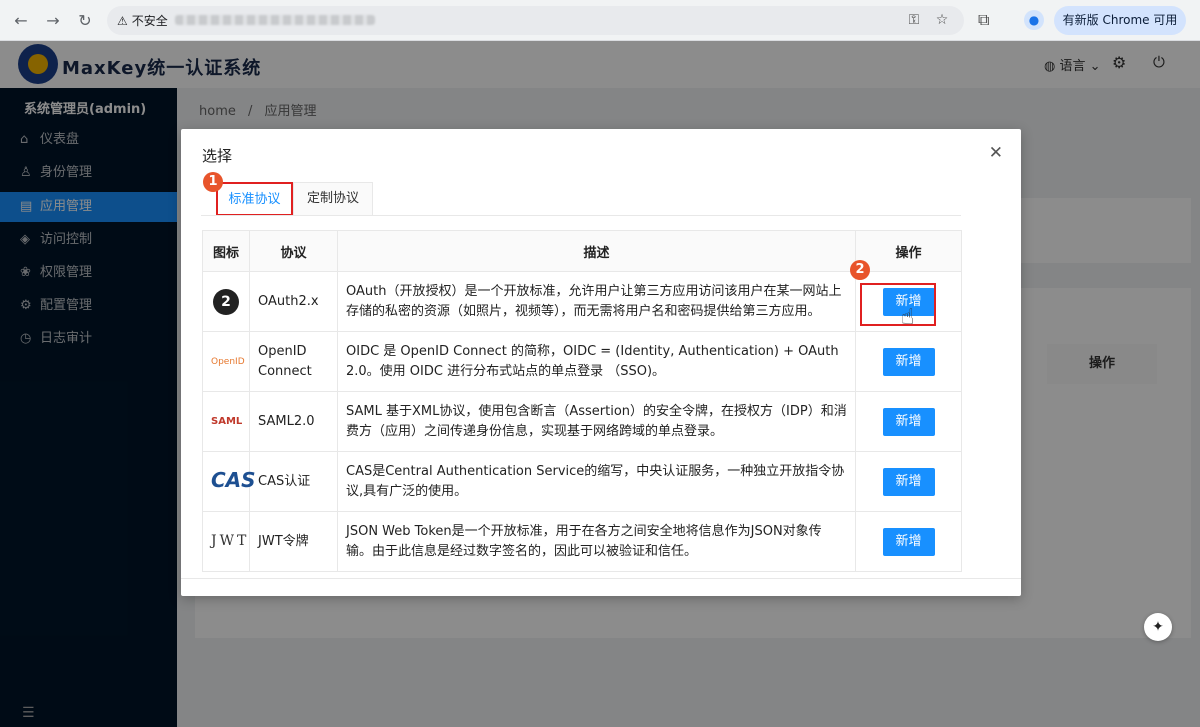 The height and width of the screenshot is (727, 1200). What do you see at coordinates (1034, 20) in the screenshot?
I see `profile-avatar: ●` at bounding box center [1034, 20].